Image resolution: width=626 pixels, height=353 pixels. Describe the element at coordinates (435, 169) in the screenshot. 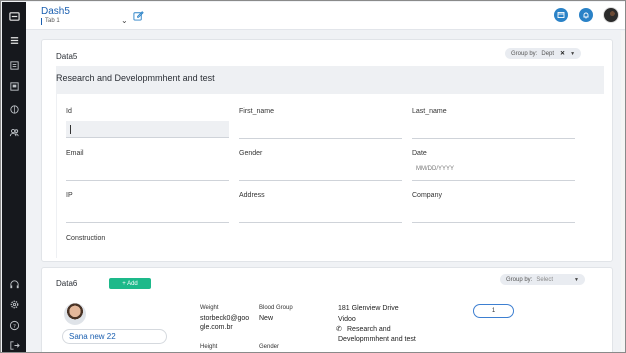

I see `date-placeholder: MM/DD/YYYY` at that location.